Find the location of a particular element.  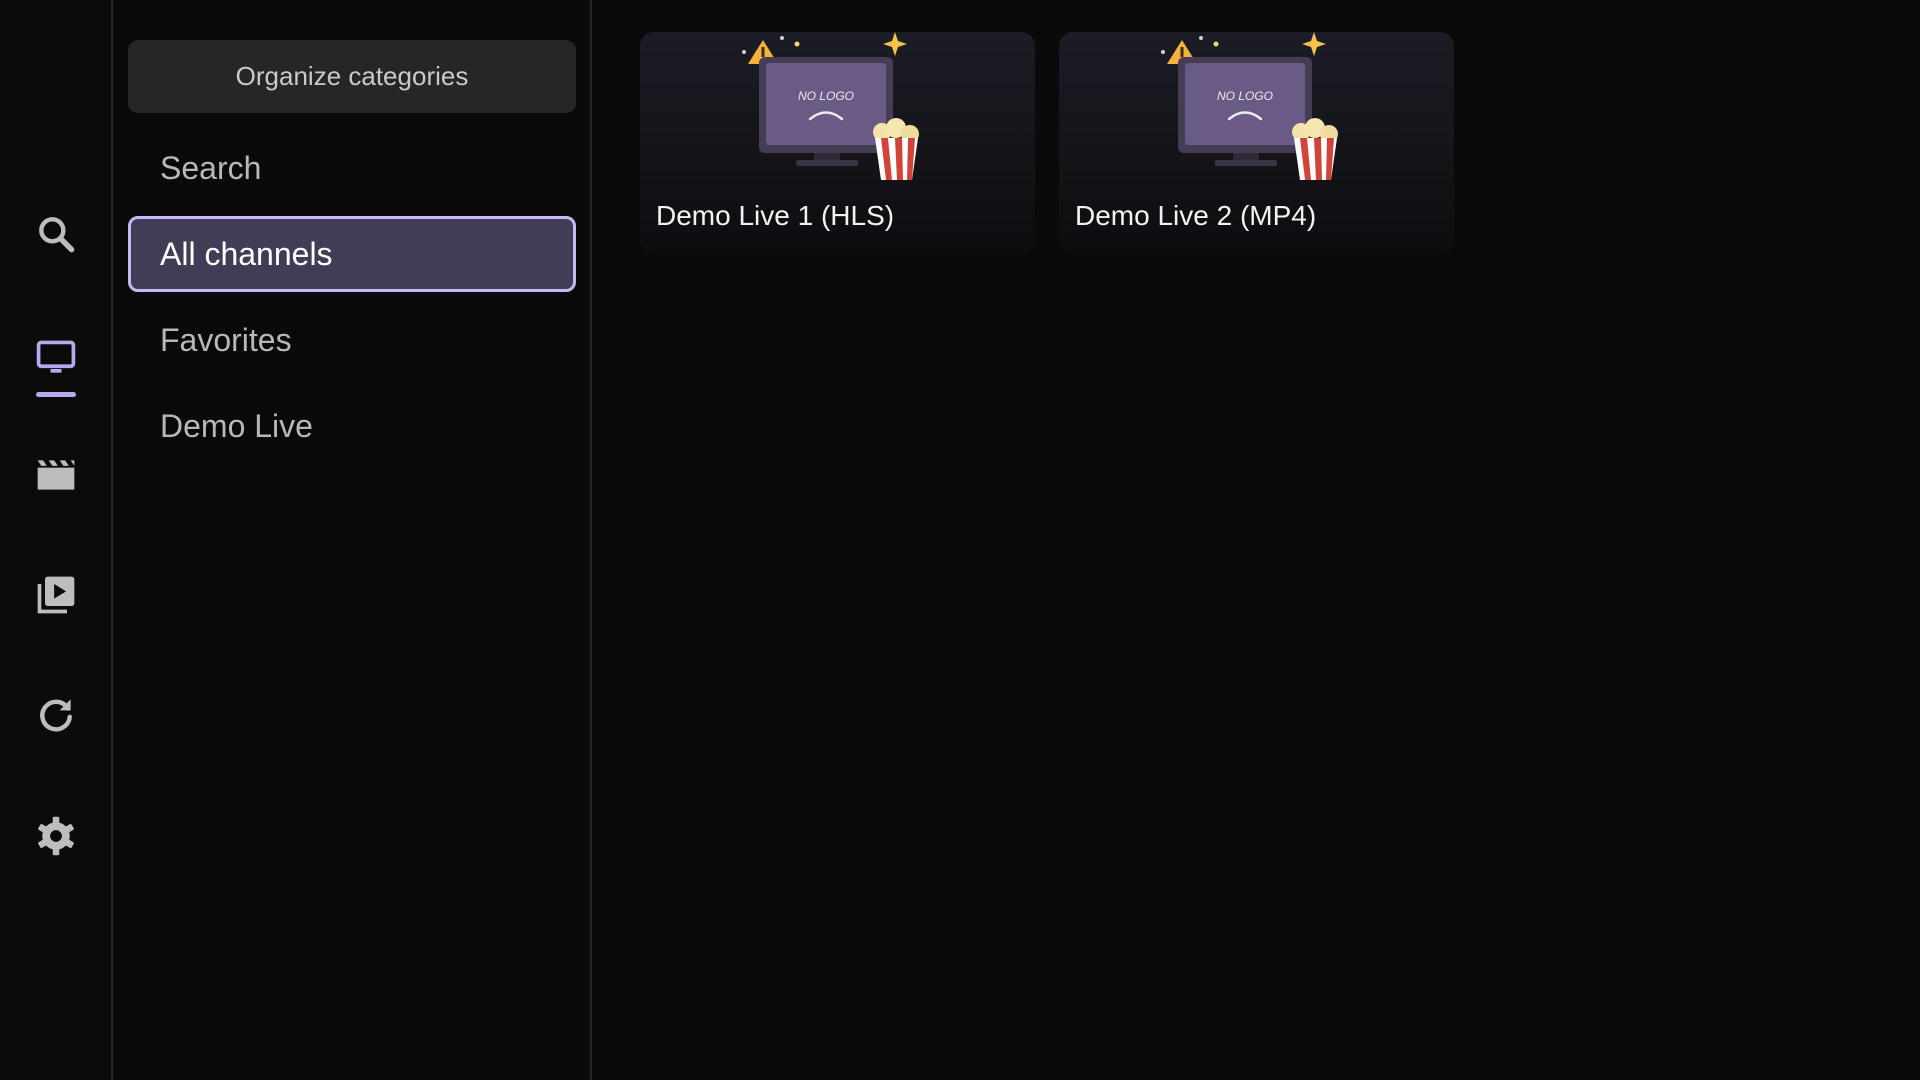

nav-live-tv-button is located at coordinates (56, 365).